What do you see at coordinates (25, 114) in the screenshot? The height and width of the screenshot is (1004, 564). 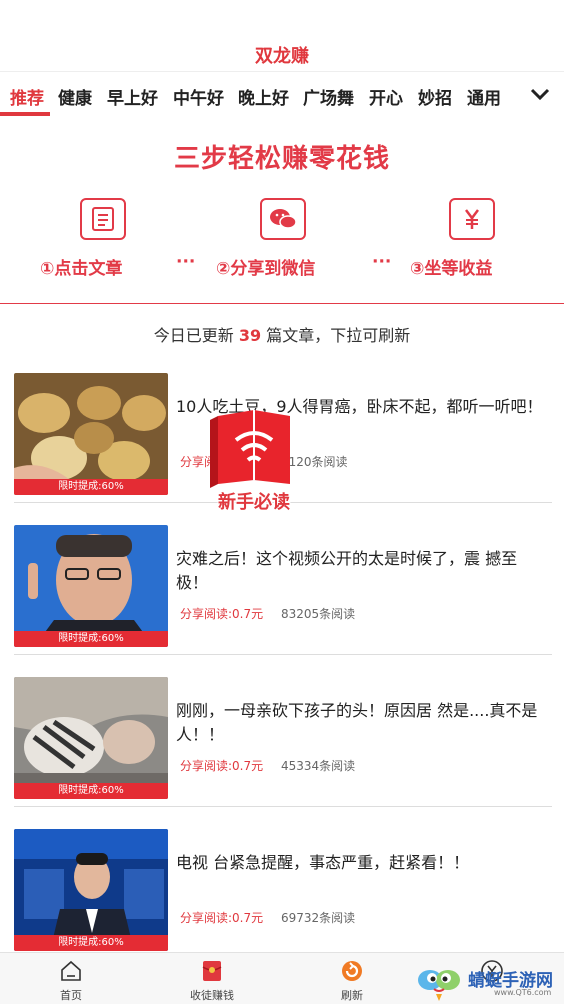 I see `tab-active-indicator` at bounding box center [25, 114].